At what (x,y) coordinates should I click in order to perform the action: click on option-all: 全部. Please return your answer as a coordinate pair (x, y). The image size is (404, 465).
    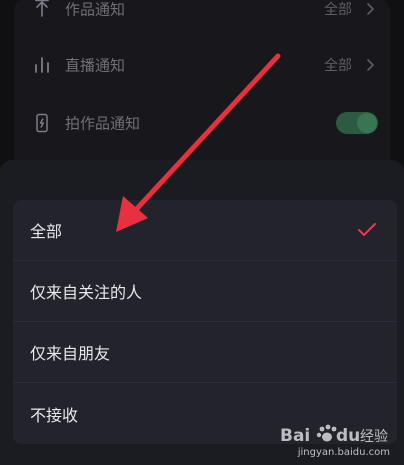
    Looking at the image, I should click on (205, 230).